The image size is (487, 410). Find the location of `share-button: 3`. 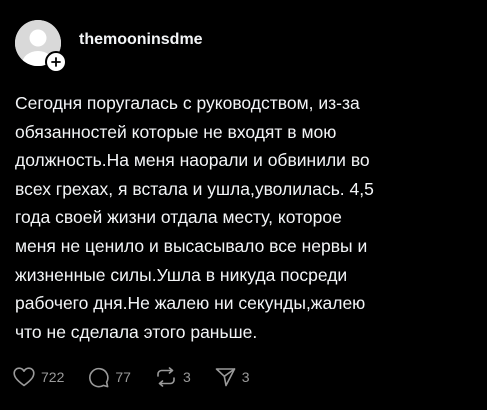

share-button: 3 is located at coordinates (232, 377).